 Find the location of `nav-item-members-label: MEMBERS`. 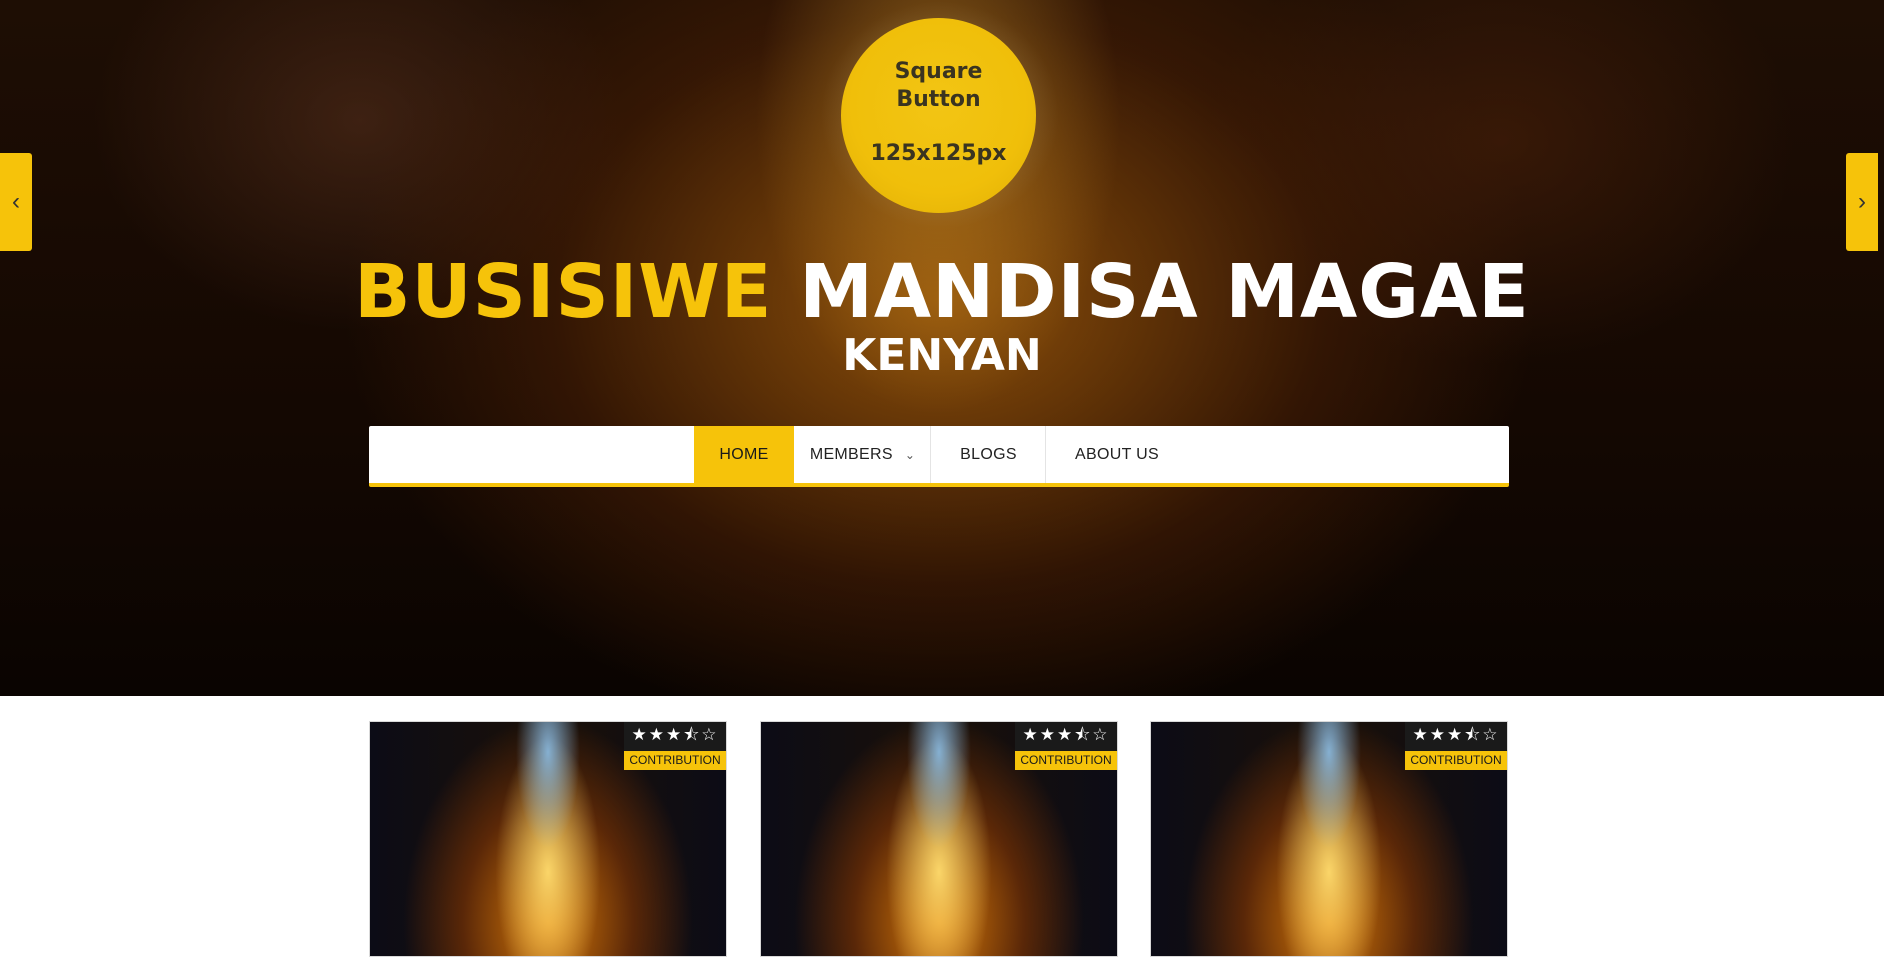

nav-item-members-label: MEMBERS is located at coordinates (851, 454).